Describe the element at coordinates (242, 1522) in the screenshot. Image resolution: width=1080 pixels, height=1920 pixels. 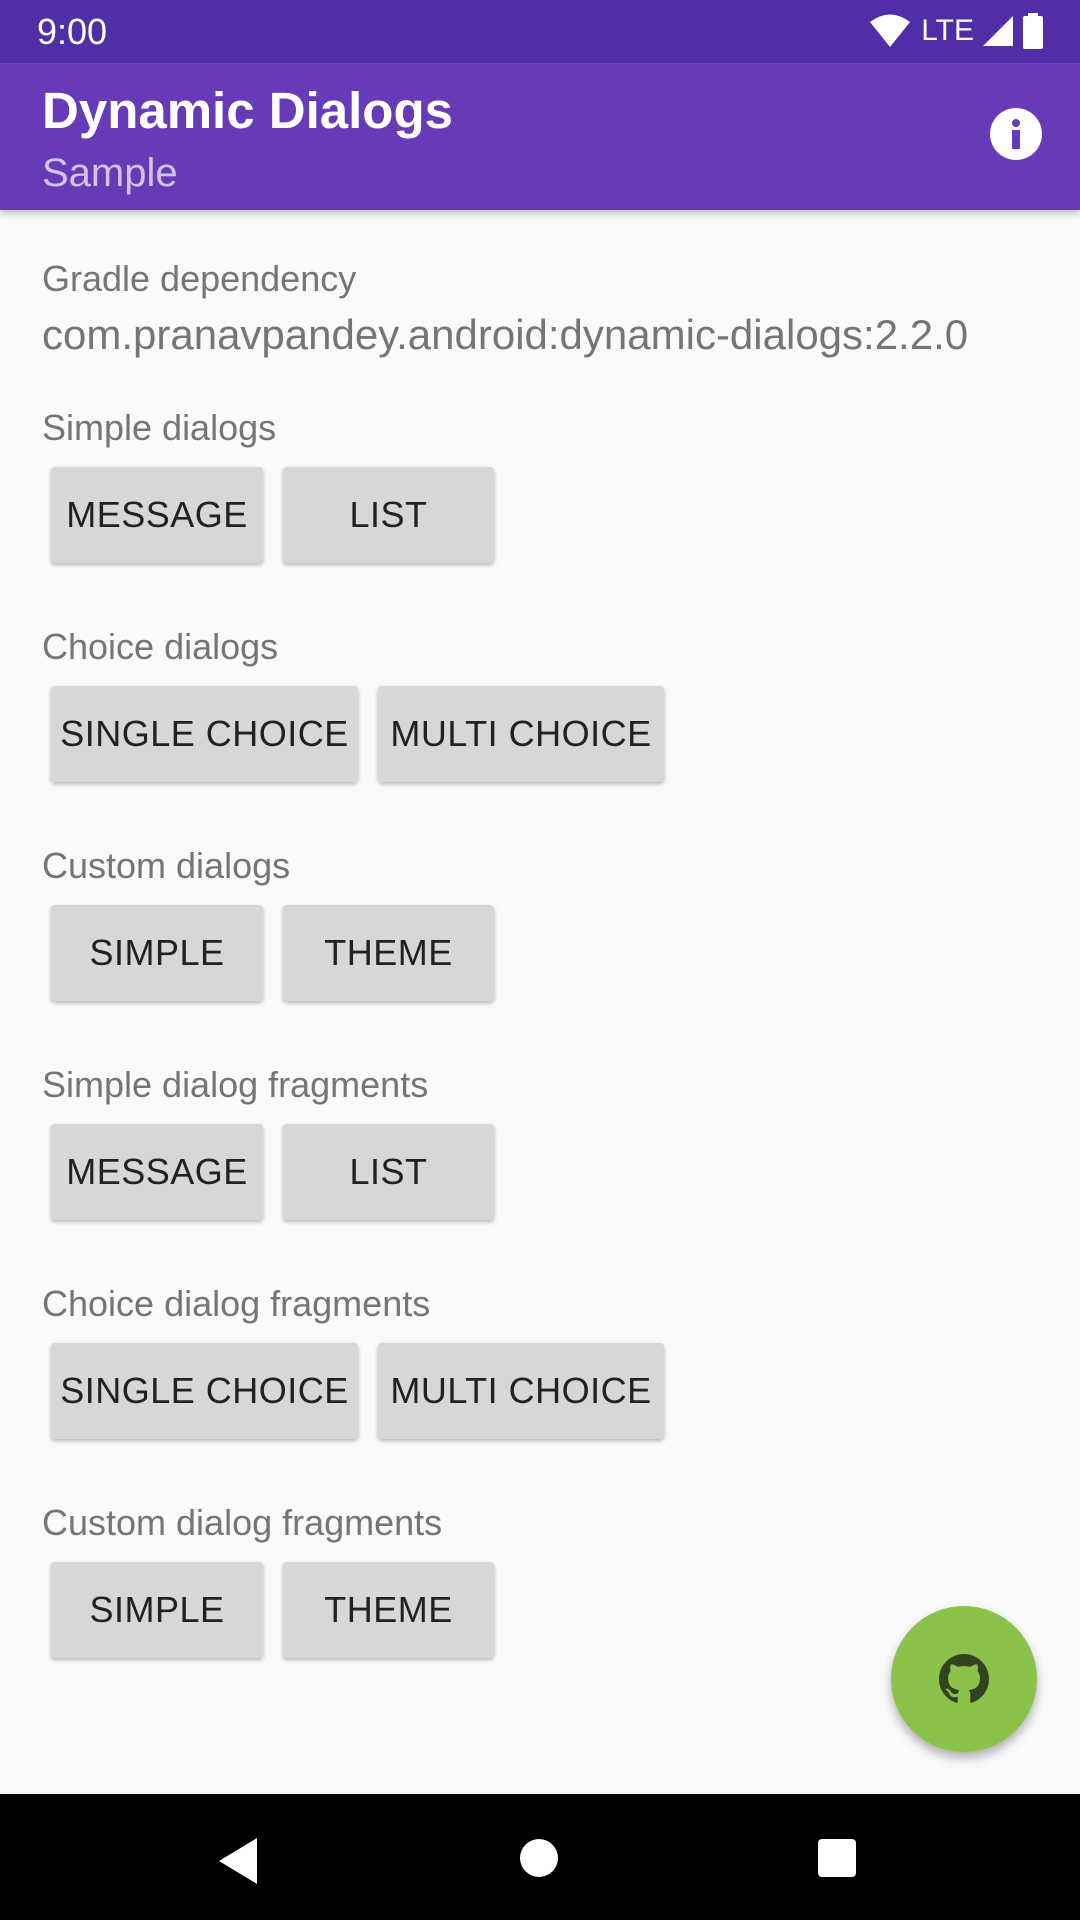
I see `section-label-custom-dialog-fragments: Custom dialog fragments` at that location.